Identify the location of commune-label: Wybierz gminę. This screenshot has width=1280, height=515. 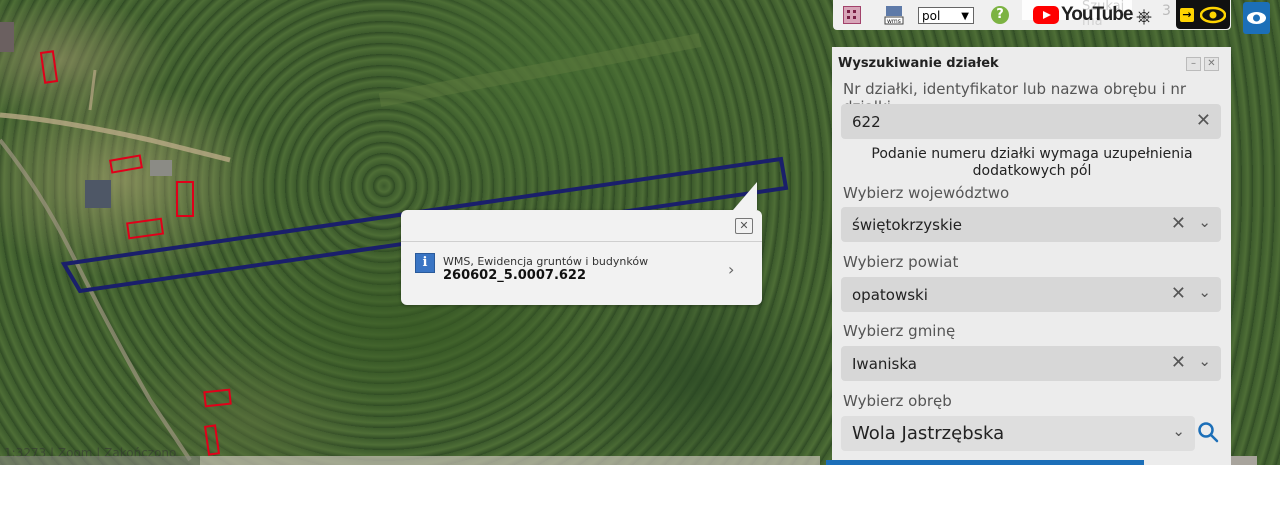
(899, 331).